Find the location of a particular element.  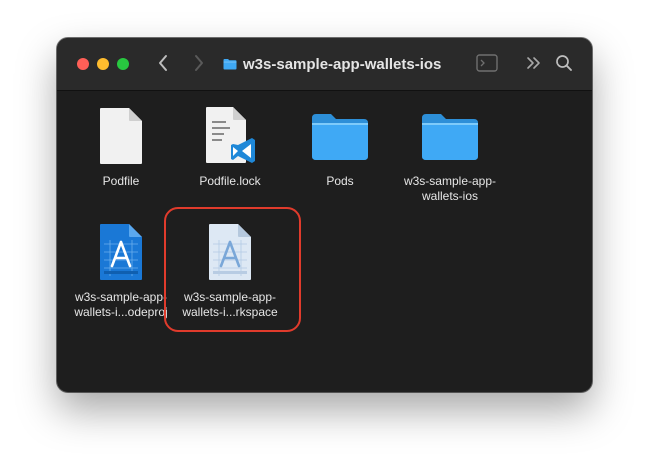

highlight-annotation is located at coordinates (232, 269).